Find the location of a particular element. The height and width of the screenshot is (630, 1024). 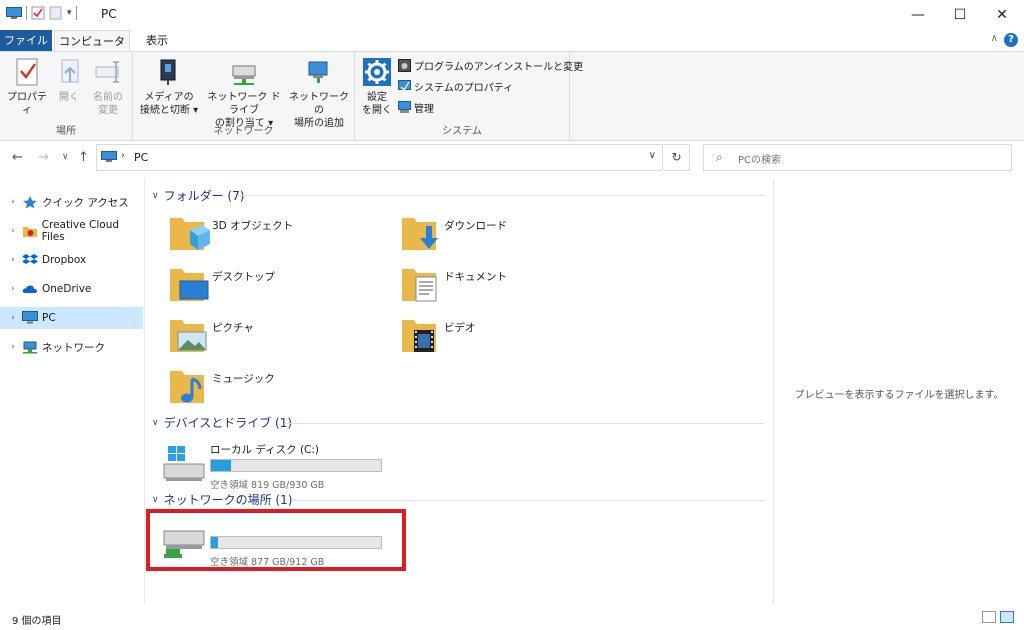

search-placeholder: PCの検索 is located at coordinates (760, 160).